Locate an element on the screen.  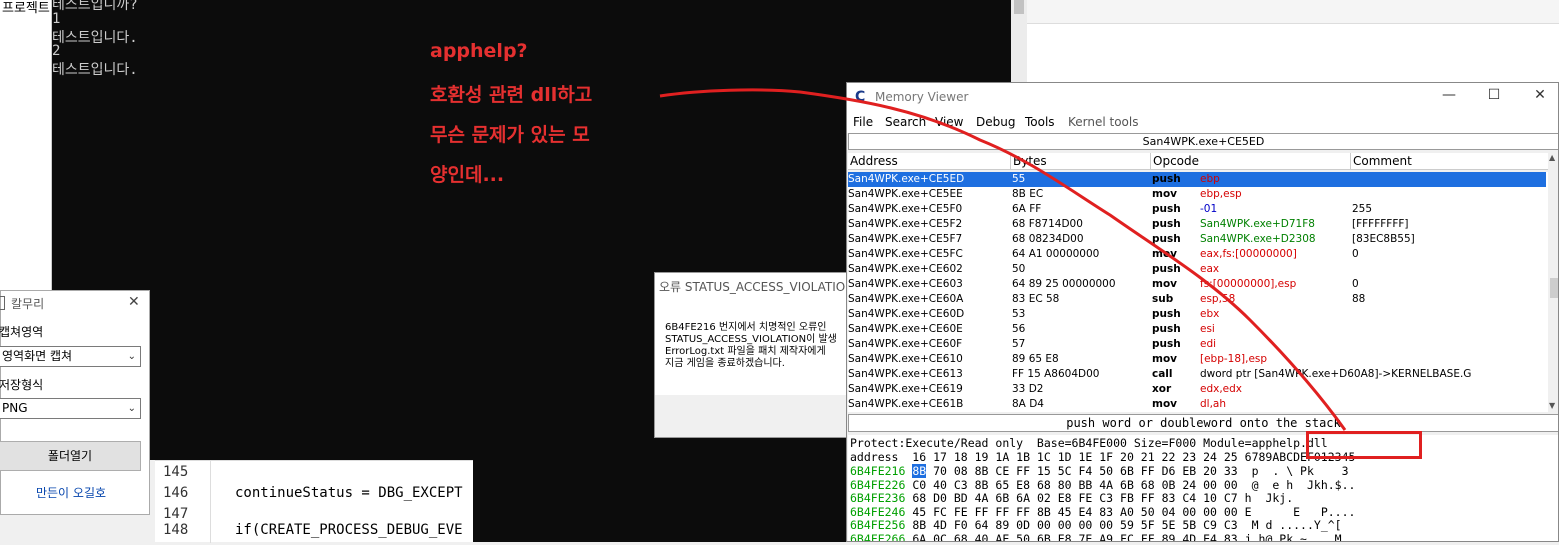
disassembly-scrollbar: ▲ ▼ is located at coordinates (1553, 282).